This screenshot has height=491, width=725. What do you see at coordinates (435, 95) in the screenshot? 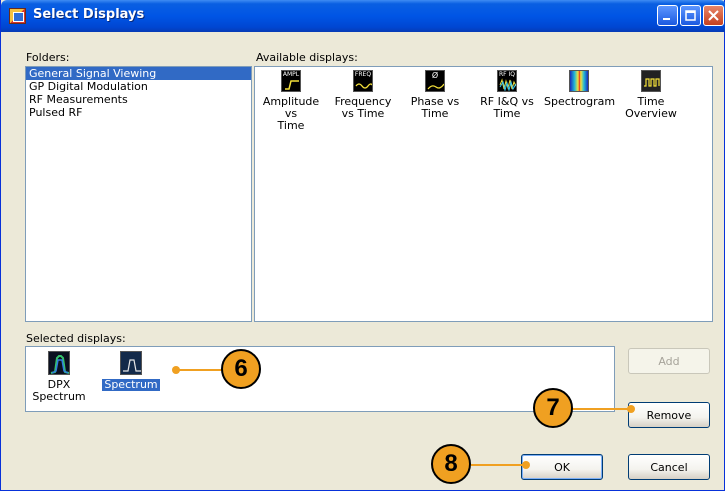
I see `display-phase-vs-time: Ø Phase vs Time` at bounding box center [435, 95].